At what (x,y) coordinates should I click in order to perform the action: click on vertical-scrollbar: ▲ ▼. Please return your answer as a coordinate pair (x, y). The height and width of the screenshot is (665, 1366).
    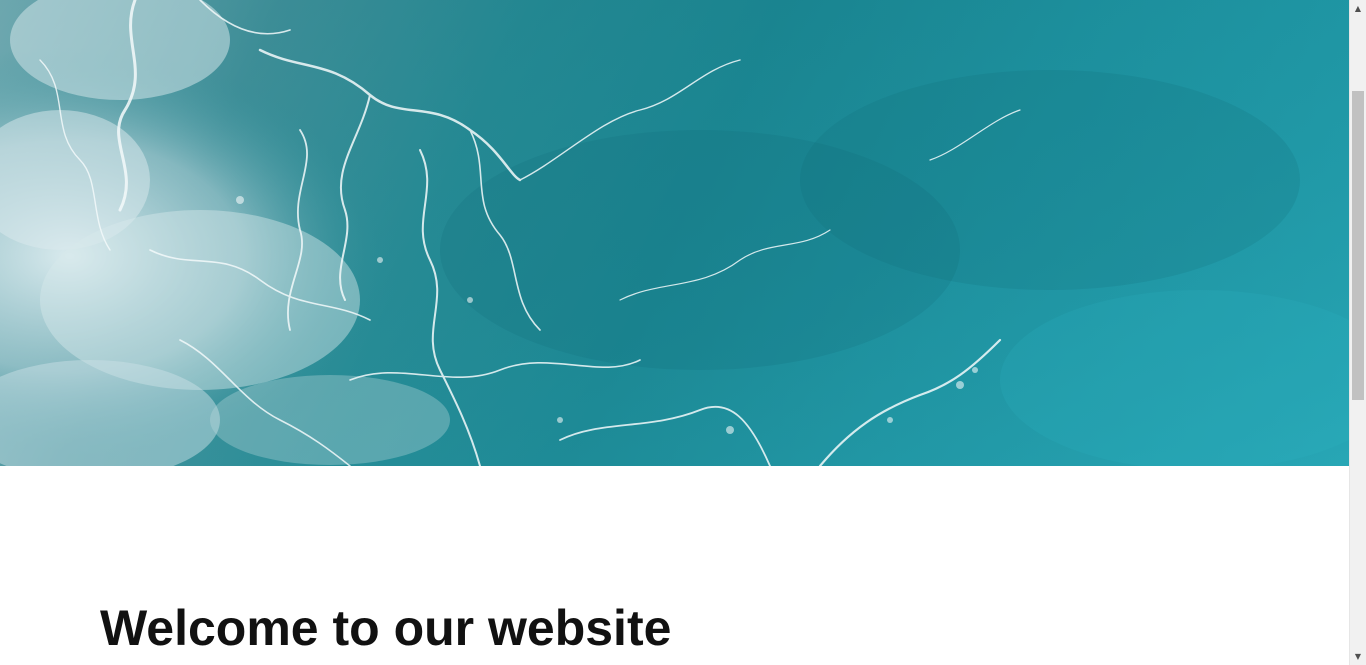
    Looking at the image, I should click on (1357, 332).